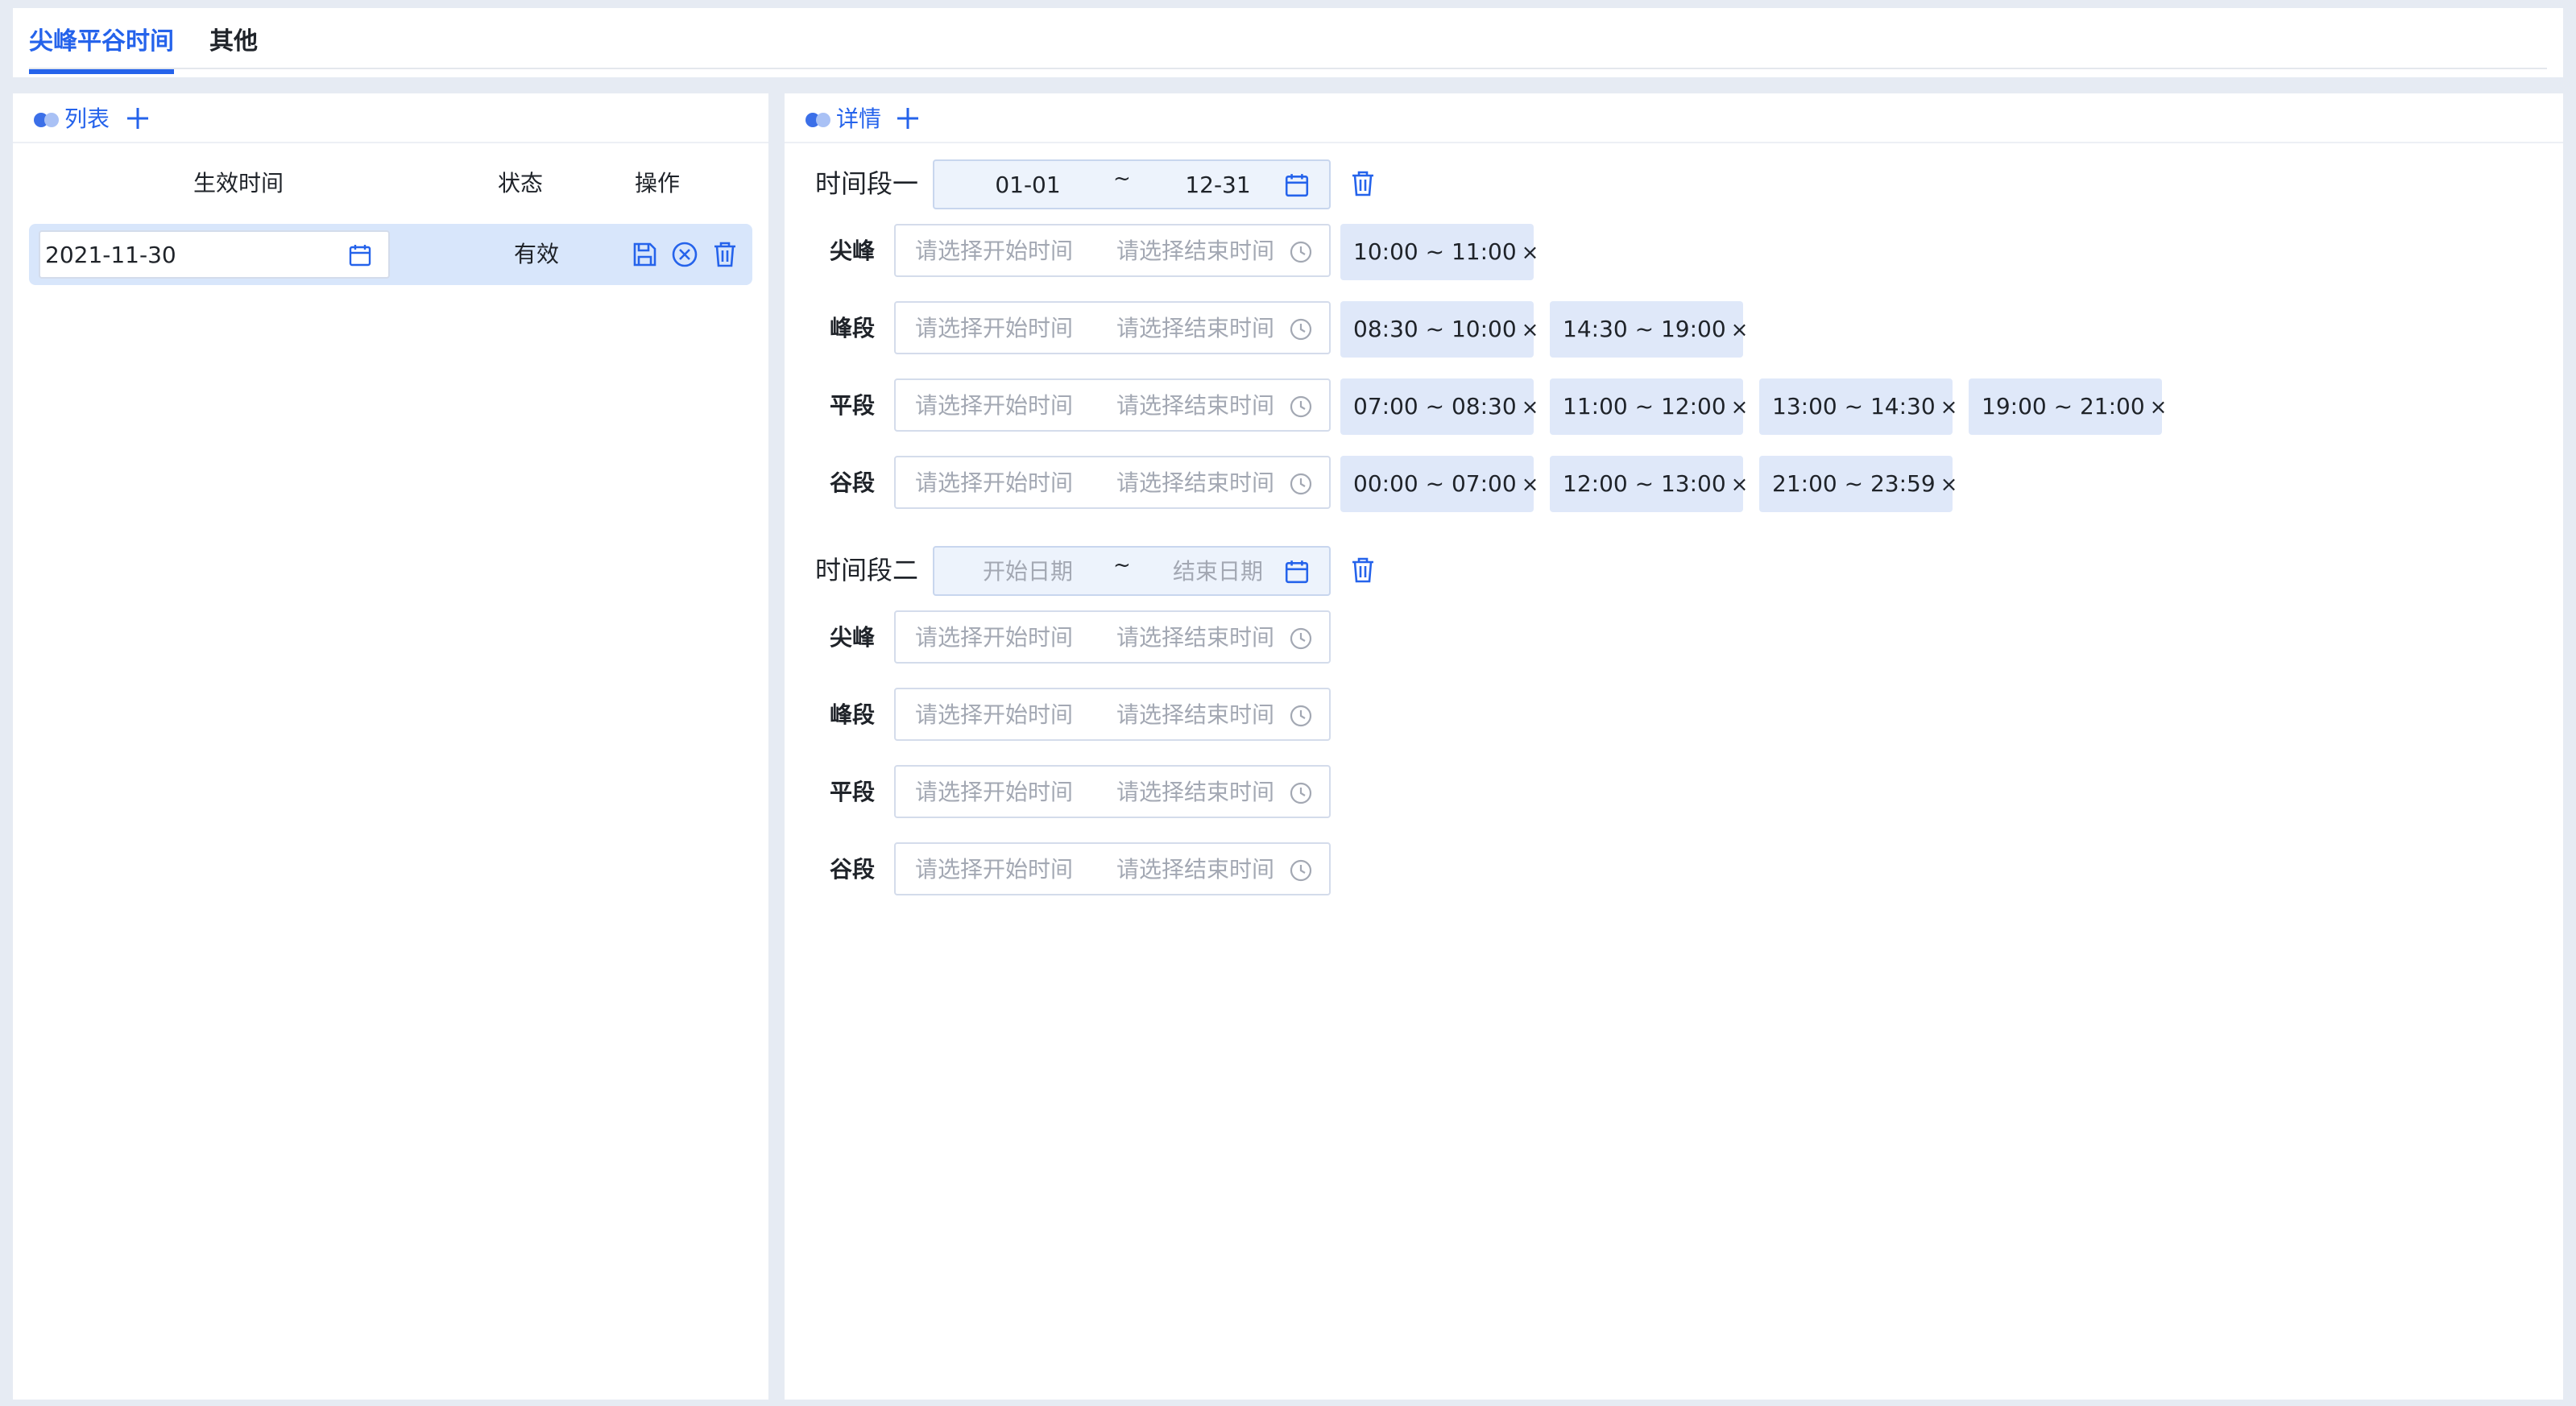  I want to click on table-row: 2021-11-30 有效, so click(390, 254).